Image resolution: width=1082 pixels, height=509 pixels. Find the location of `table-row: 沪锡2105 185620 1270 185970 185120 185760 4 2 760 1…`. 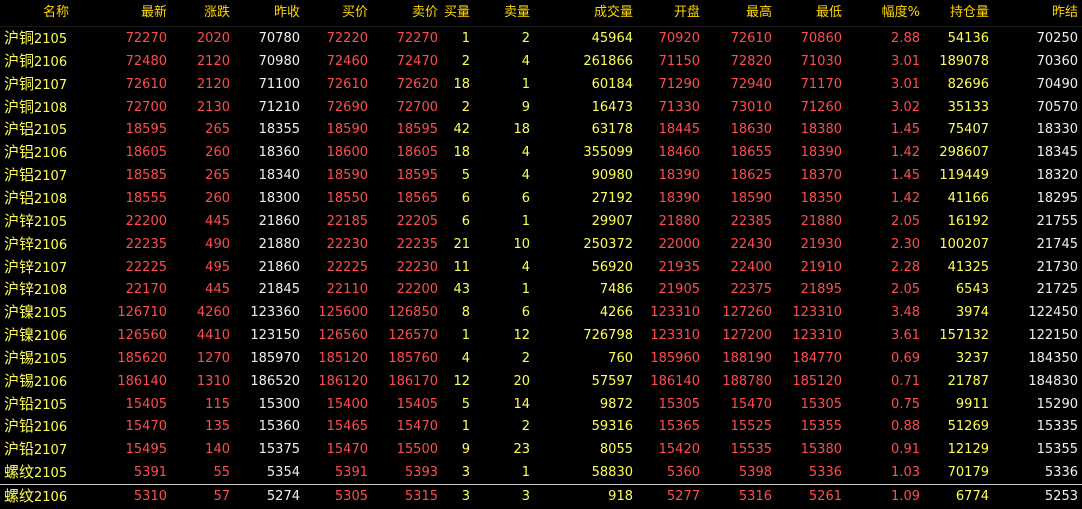

table-row: 沪锡2105 185620 1270 185970 185120 185760 4 2 760 1… is located at coordinates (541, 358).